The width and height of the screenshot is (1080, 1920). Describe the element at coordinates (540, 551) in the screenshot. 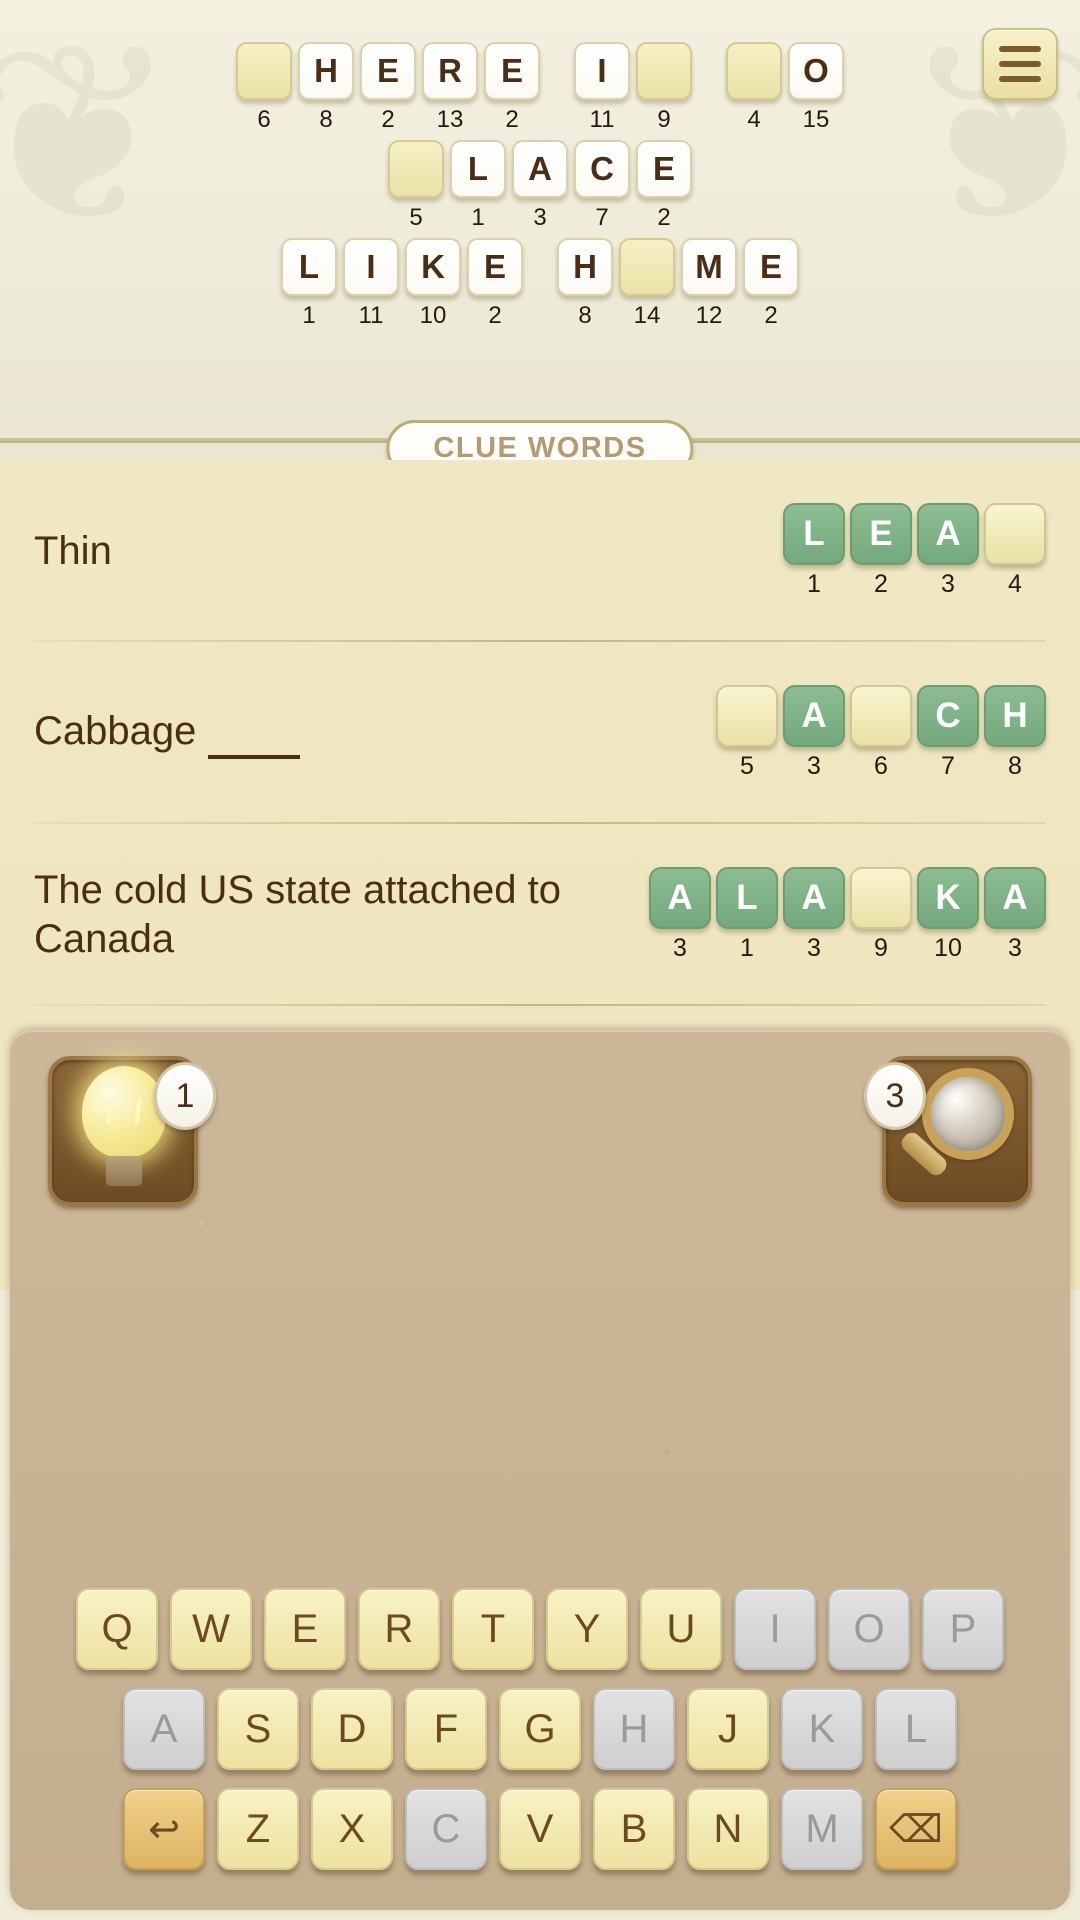

I see `clue-row: Thin L 1 E 2 A 3 4` at that location.